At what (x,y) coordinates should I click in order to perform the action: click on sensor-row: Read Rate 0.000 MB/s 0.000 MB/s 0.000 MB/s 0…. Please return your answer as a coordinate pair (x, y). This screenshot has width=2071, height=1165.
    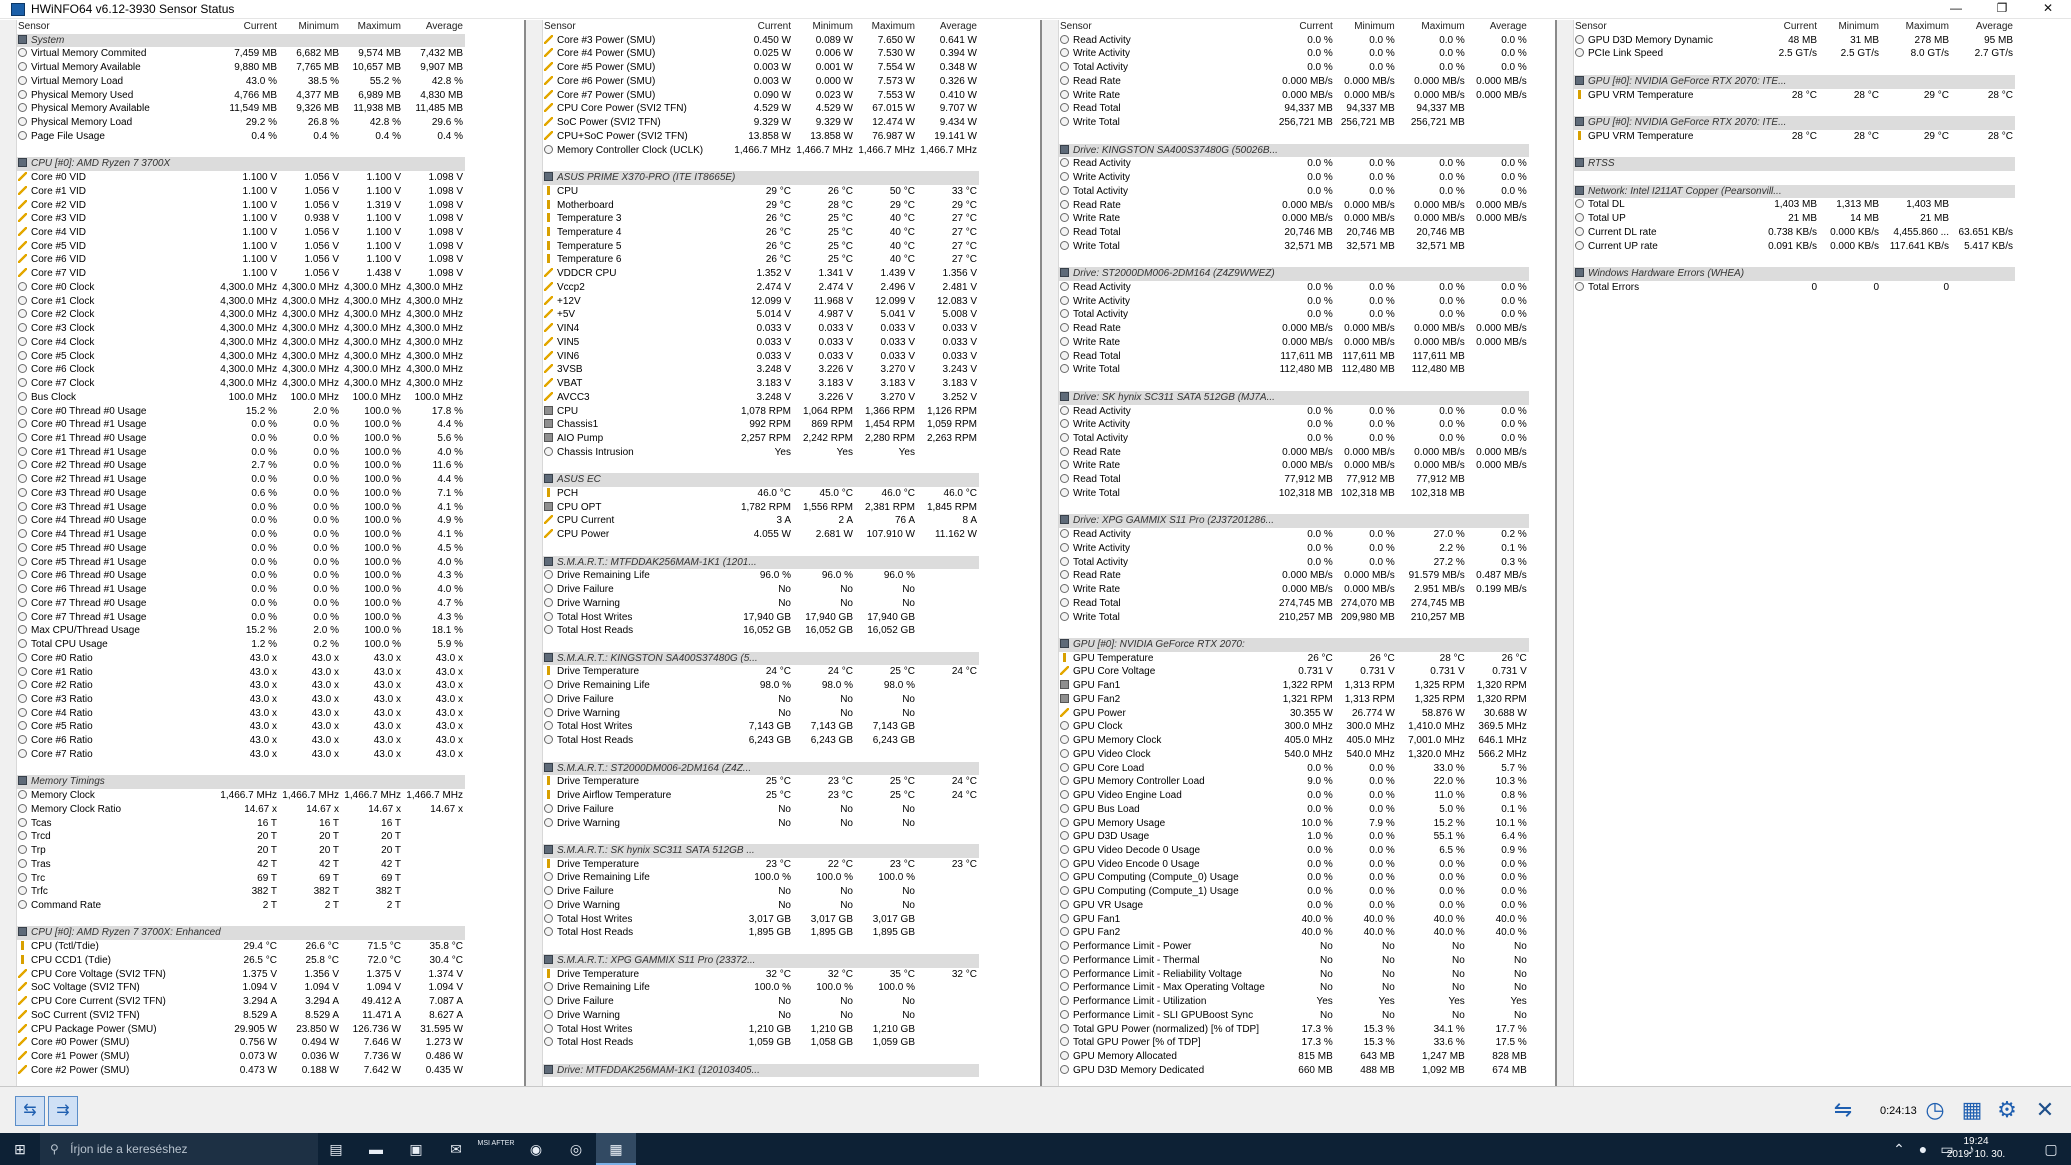
    Looking at the image, I should click on (1294, 206).